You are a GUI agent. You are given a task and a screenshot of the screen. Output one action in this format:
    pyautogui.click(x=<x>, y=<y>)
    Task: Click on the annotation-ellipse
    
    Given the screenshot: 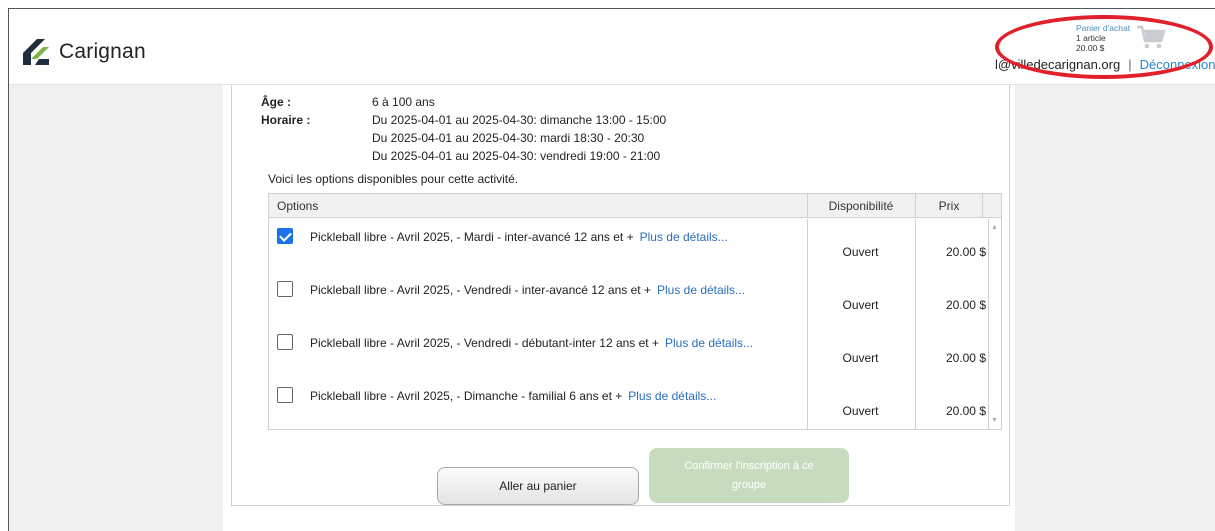 What is the action you would take?
    pyautogui.click(x=1104, y=47)
    